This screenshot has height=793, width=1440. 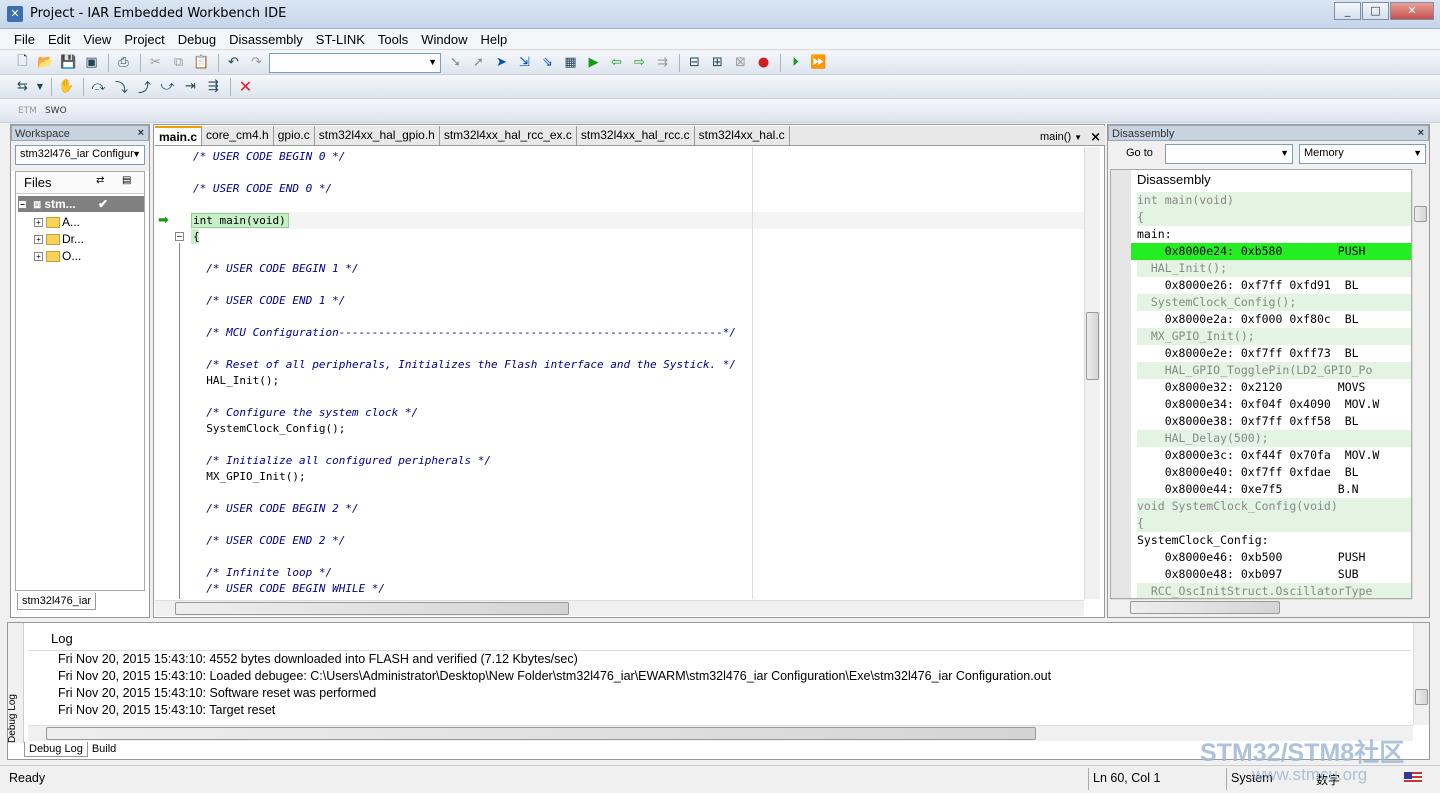 I want to click on toggle-bookmark-icon: ⇲, so click(x=524, y=62).